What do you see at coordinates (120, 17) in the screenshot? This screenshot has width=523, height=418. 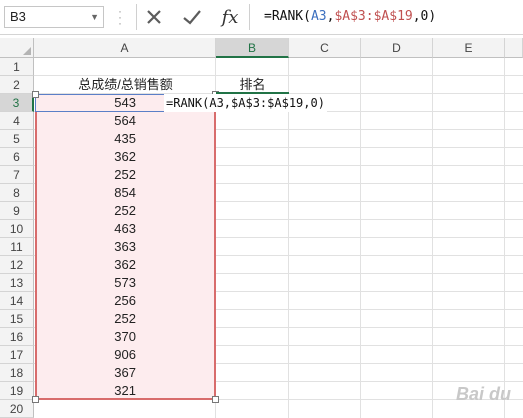 I see `drag-handle-icon: · · ·` at bounding box center [120, 17].